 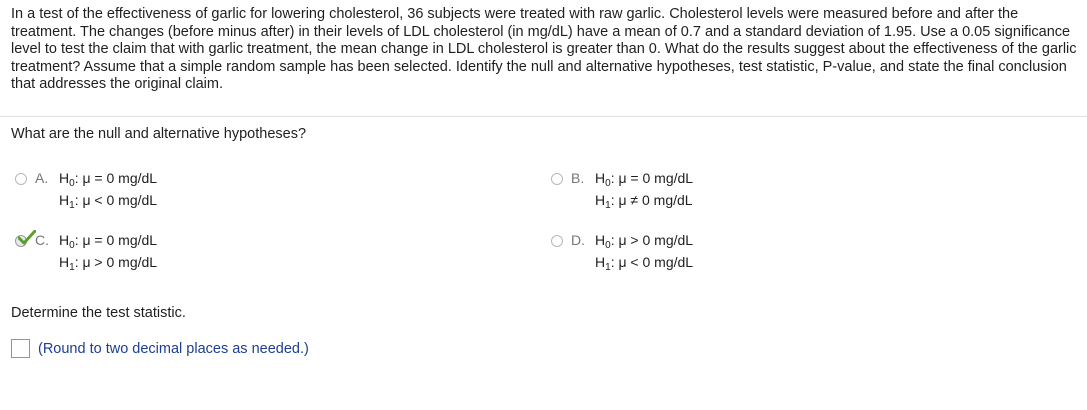 What do you see at coordinates (98, 313) in the screenshot?
I see `test-statistic-prompt: Determine the test statistic.` at bounding box center [98, 313].